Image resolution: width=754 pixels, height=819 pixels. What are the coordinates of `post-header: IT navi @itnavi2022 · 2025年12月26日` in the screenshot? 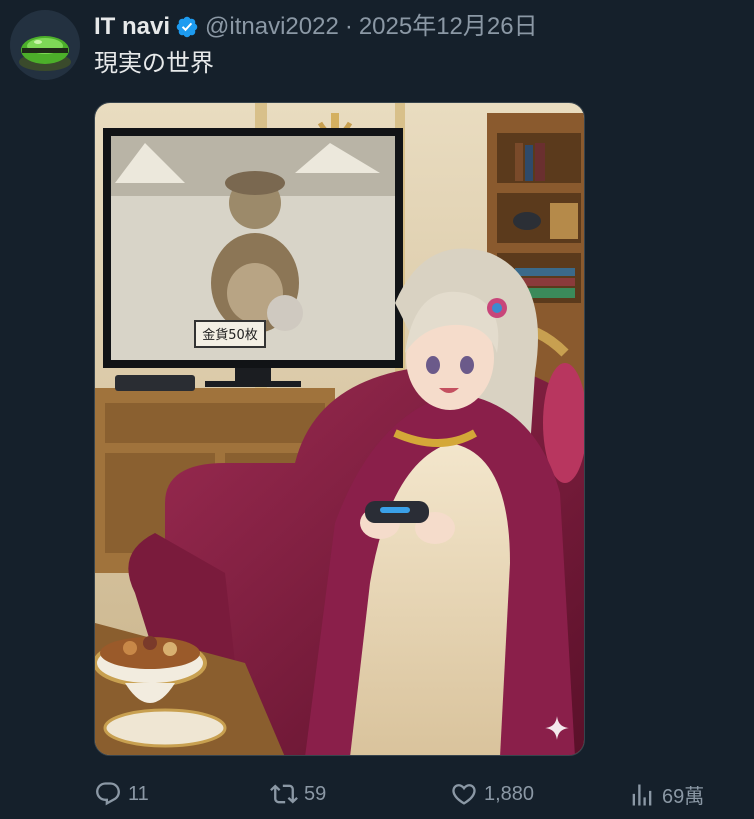 It's located at (316, 27).